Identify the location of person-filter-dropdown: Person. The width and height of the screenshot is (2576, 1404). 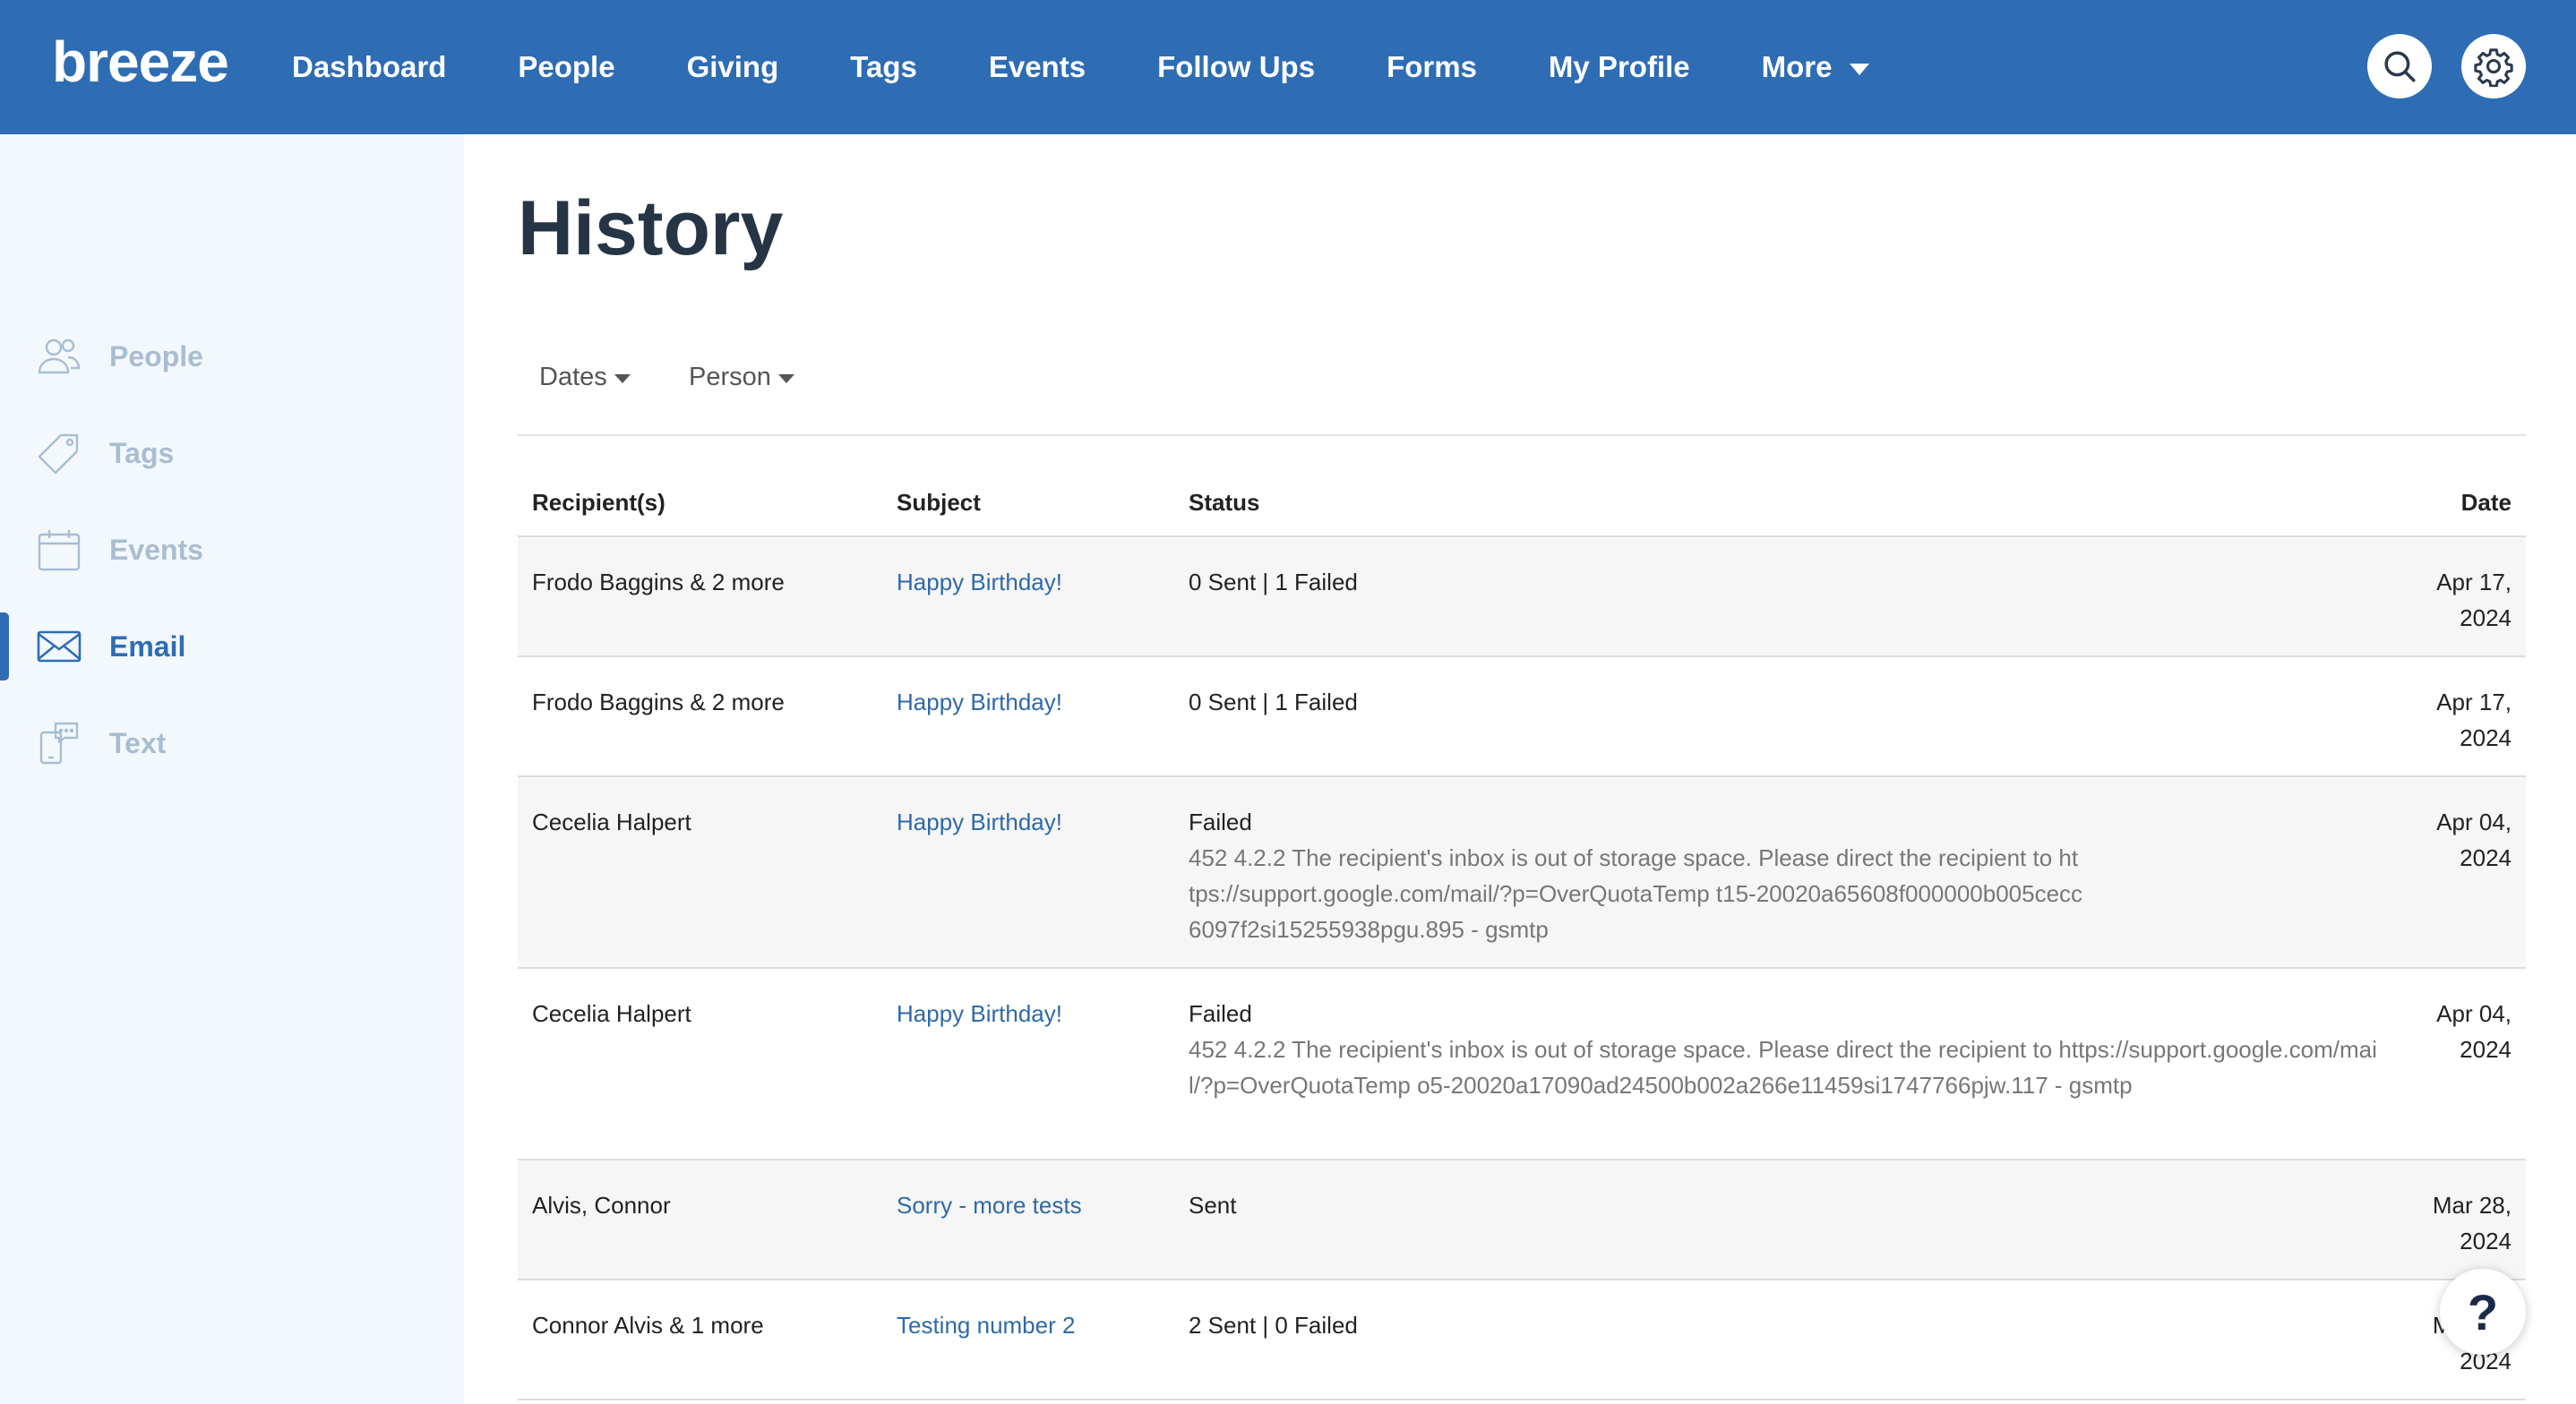
(741, 377).